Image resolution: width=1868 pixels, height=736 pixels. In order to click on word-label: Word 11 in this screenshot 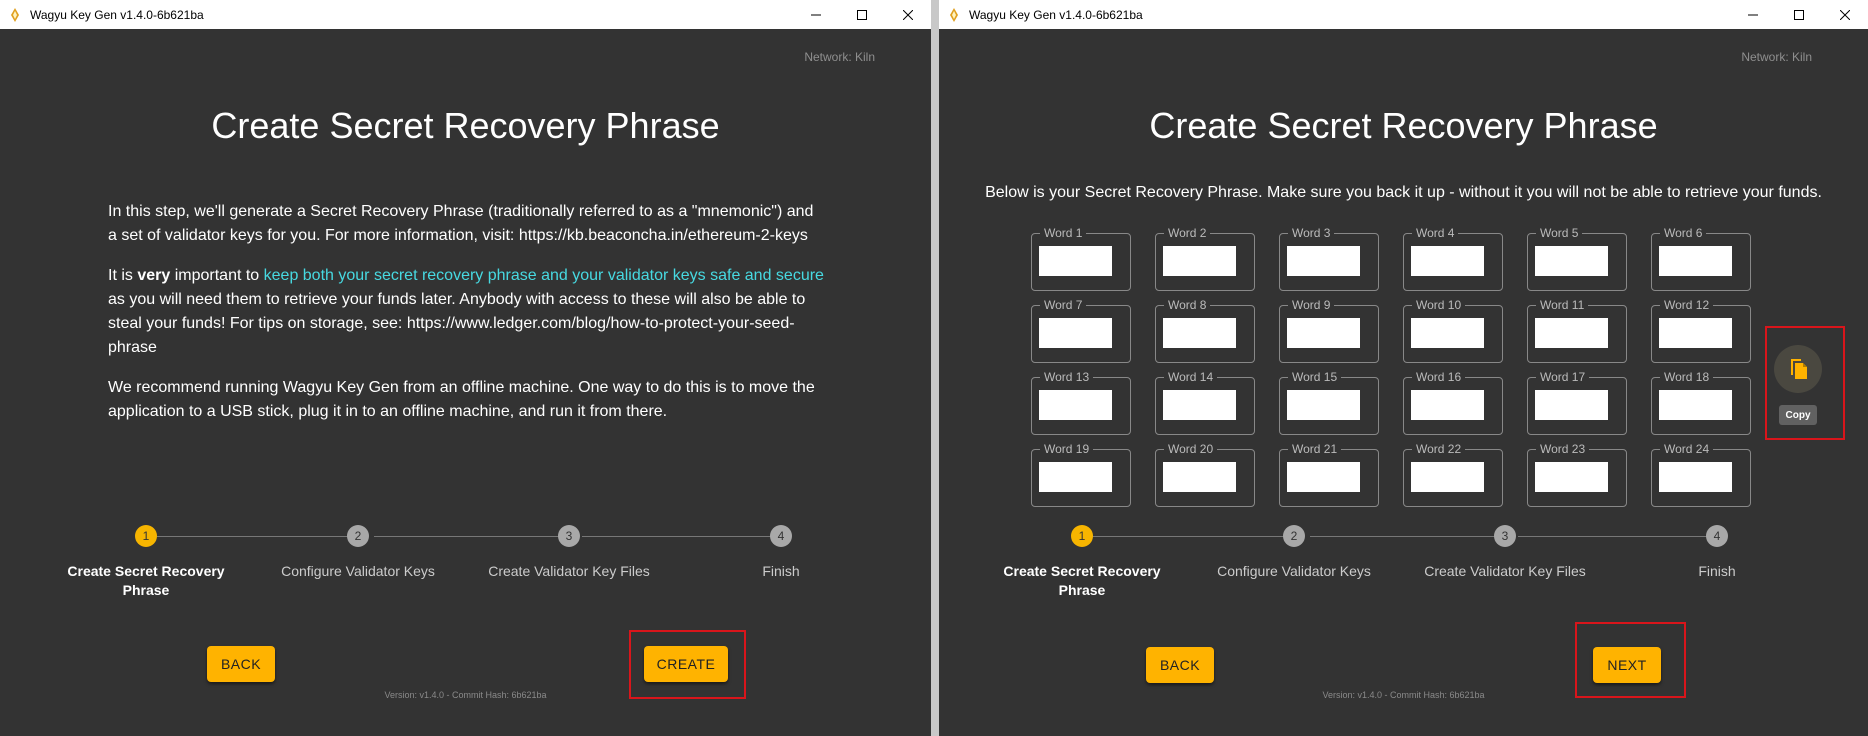, I will do `click(1562, 305)`.